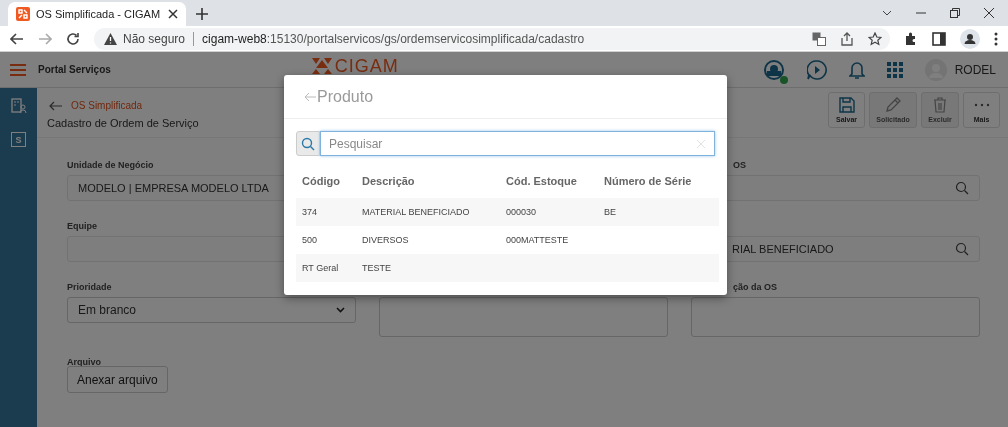 Image resolution: width=1008 pixels, height=427 pixels. I want to click on puzzle-icon, so click(911, 38).